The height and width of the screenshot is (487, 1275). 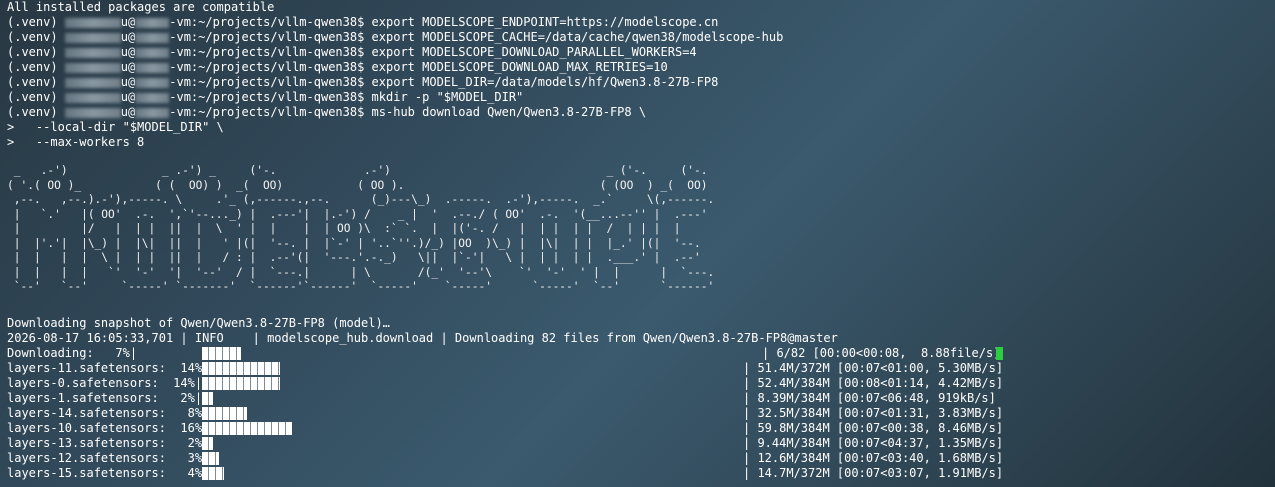 I want to click on file-download-stats: | 51.4M/372M [00:07<01:00, 5.30MB/s], so click(x=873, y=368).